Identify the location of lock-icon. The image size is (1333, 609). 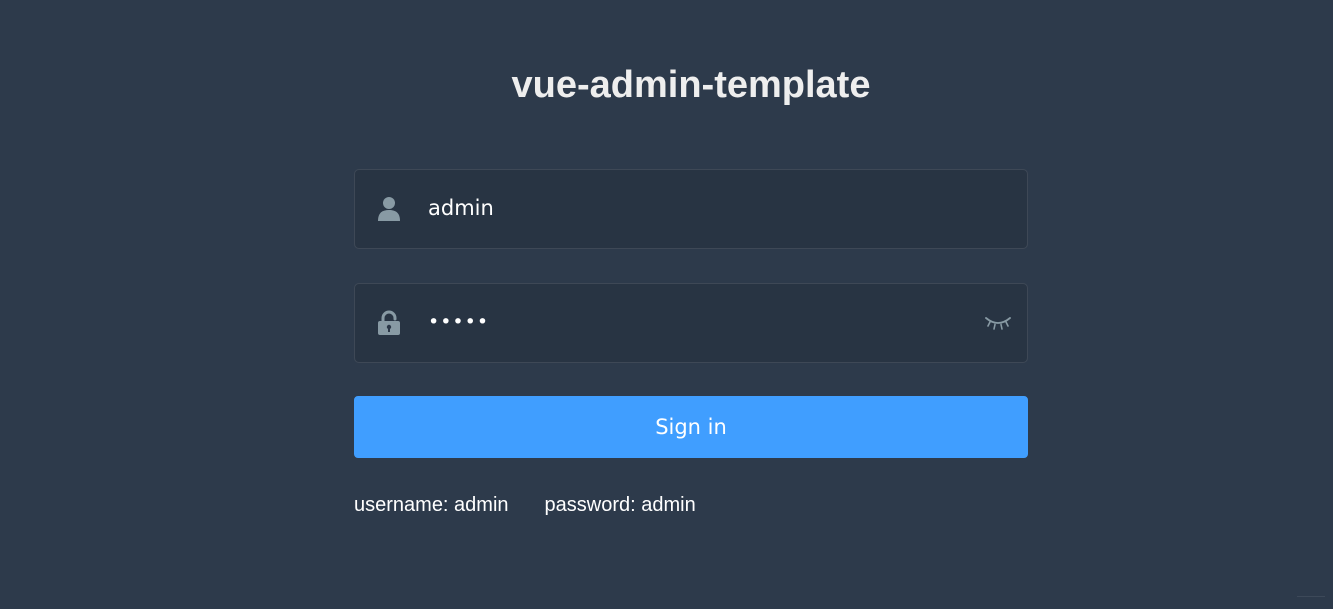
(389, 323).